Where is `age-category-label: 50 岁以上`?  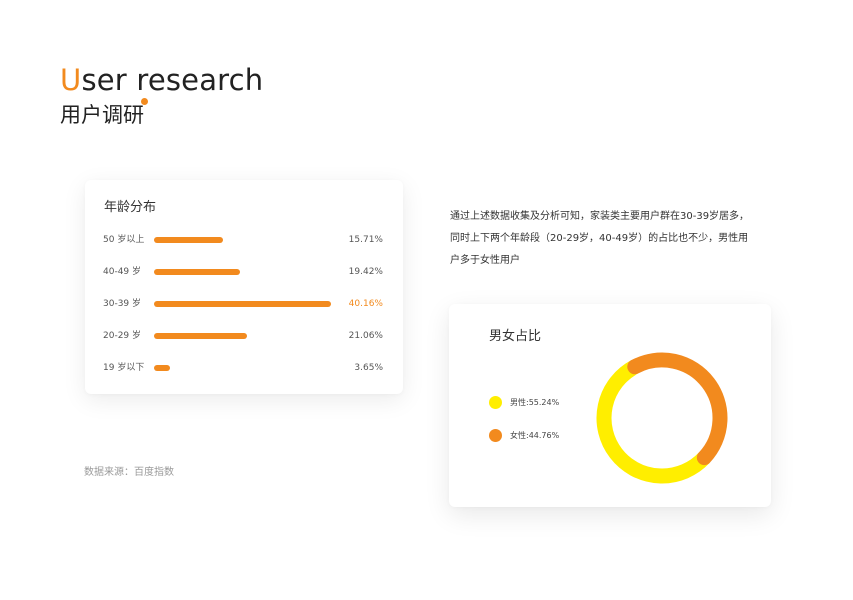 age-category-label: 50 岁以上 is located at coordinates (124, 240).